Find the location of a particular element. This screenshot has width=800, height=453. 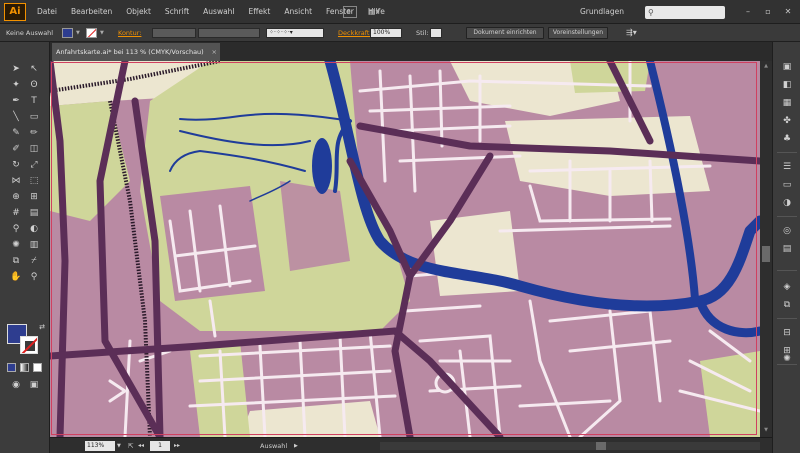

none-mode-icon is located at coordinates (37, 367).